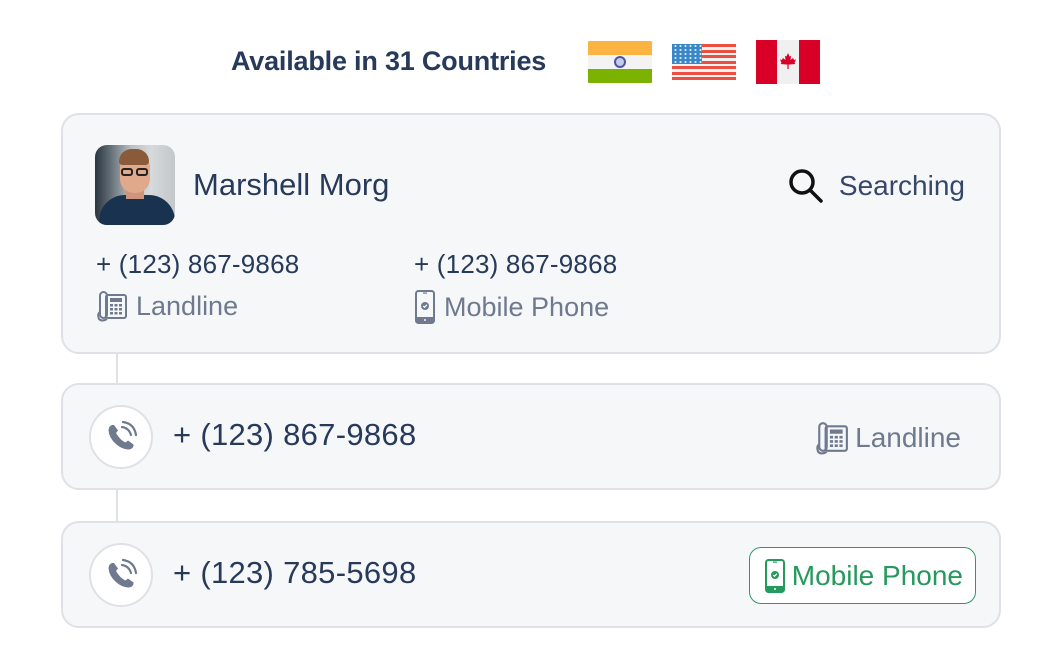 The image size is (1060, 666). What do you see at coordinates (806, 186) in the screenshot?
I see `search-icon` at bounding box center [806, 186].